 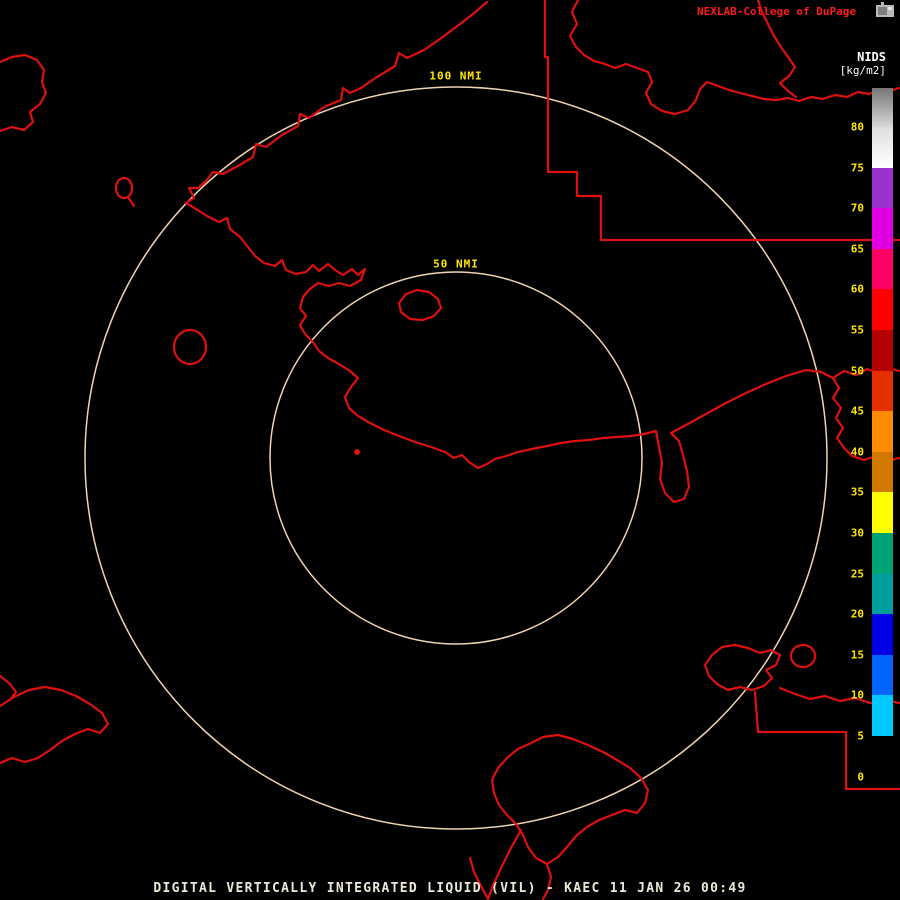 I want to click on colorbar-tick-10: 10, so click(x=857, y=695).